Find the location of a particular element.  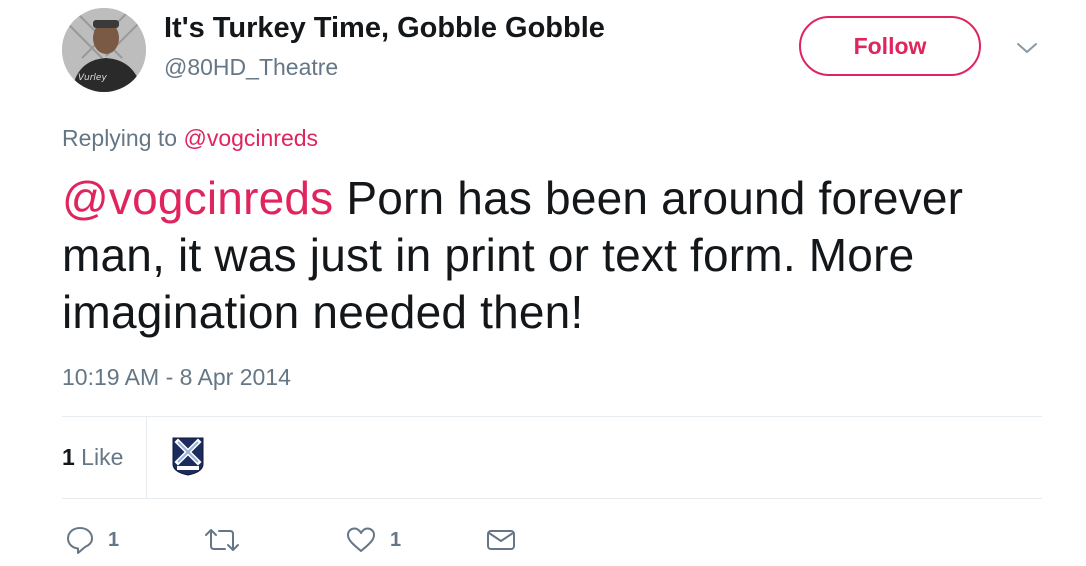

likes-stat-link: 1 Like is located at coordinates (92, 457).